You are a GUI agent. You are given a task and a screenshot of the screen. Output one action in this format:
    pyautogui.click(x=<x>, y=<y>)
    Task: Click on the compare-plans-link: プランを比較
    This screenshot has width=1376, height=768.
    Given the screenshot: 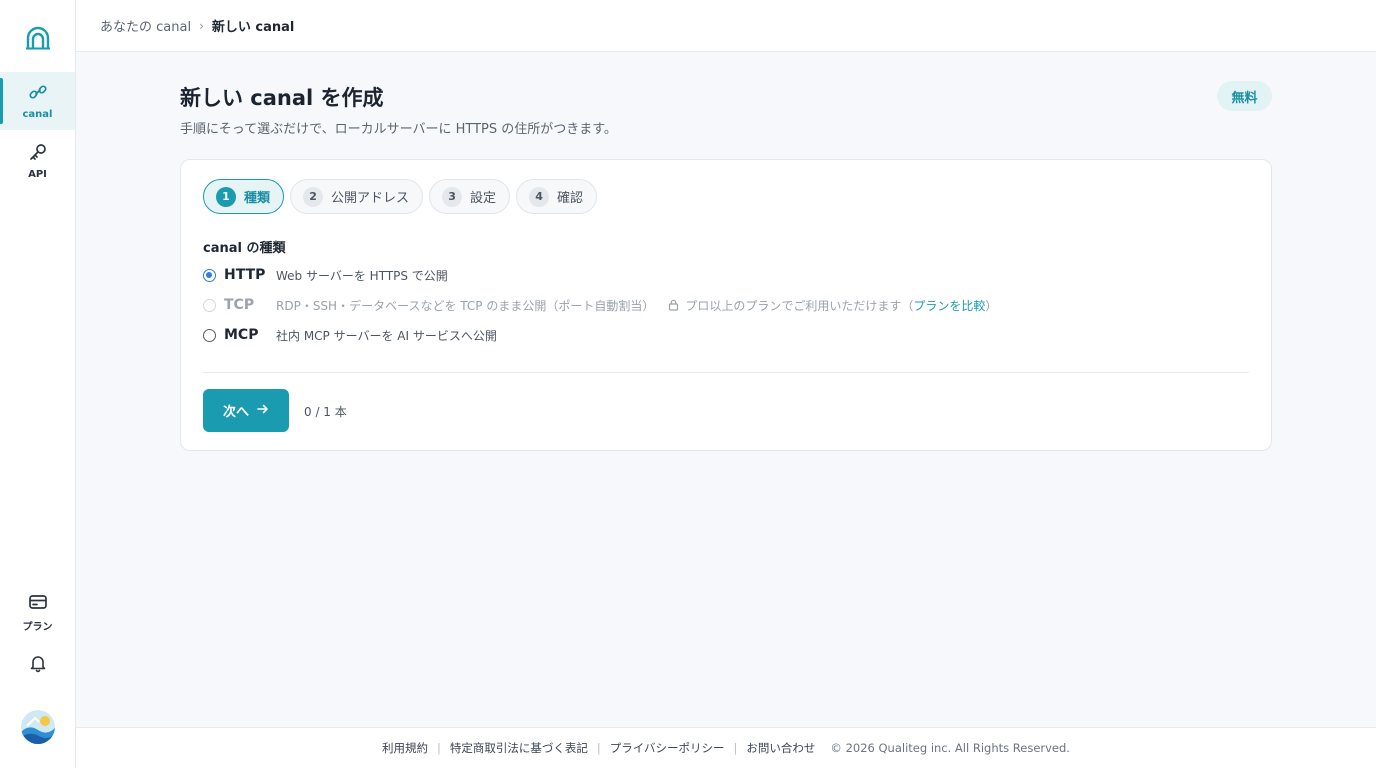 What is the action you would take?
    pyautogui.click(x=949, y=305)
    